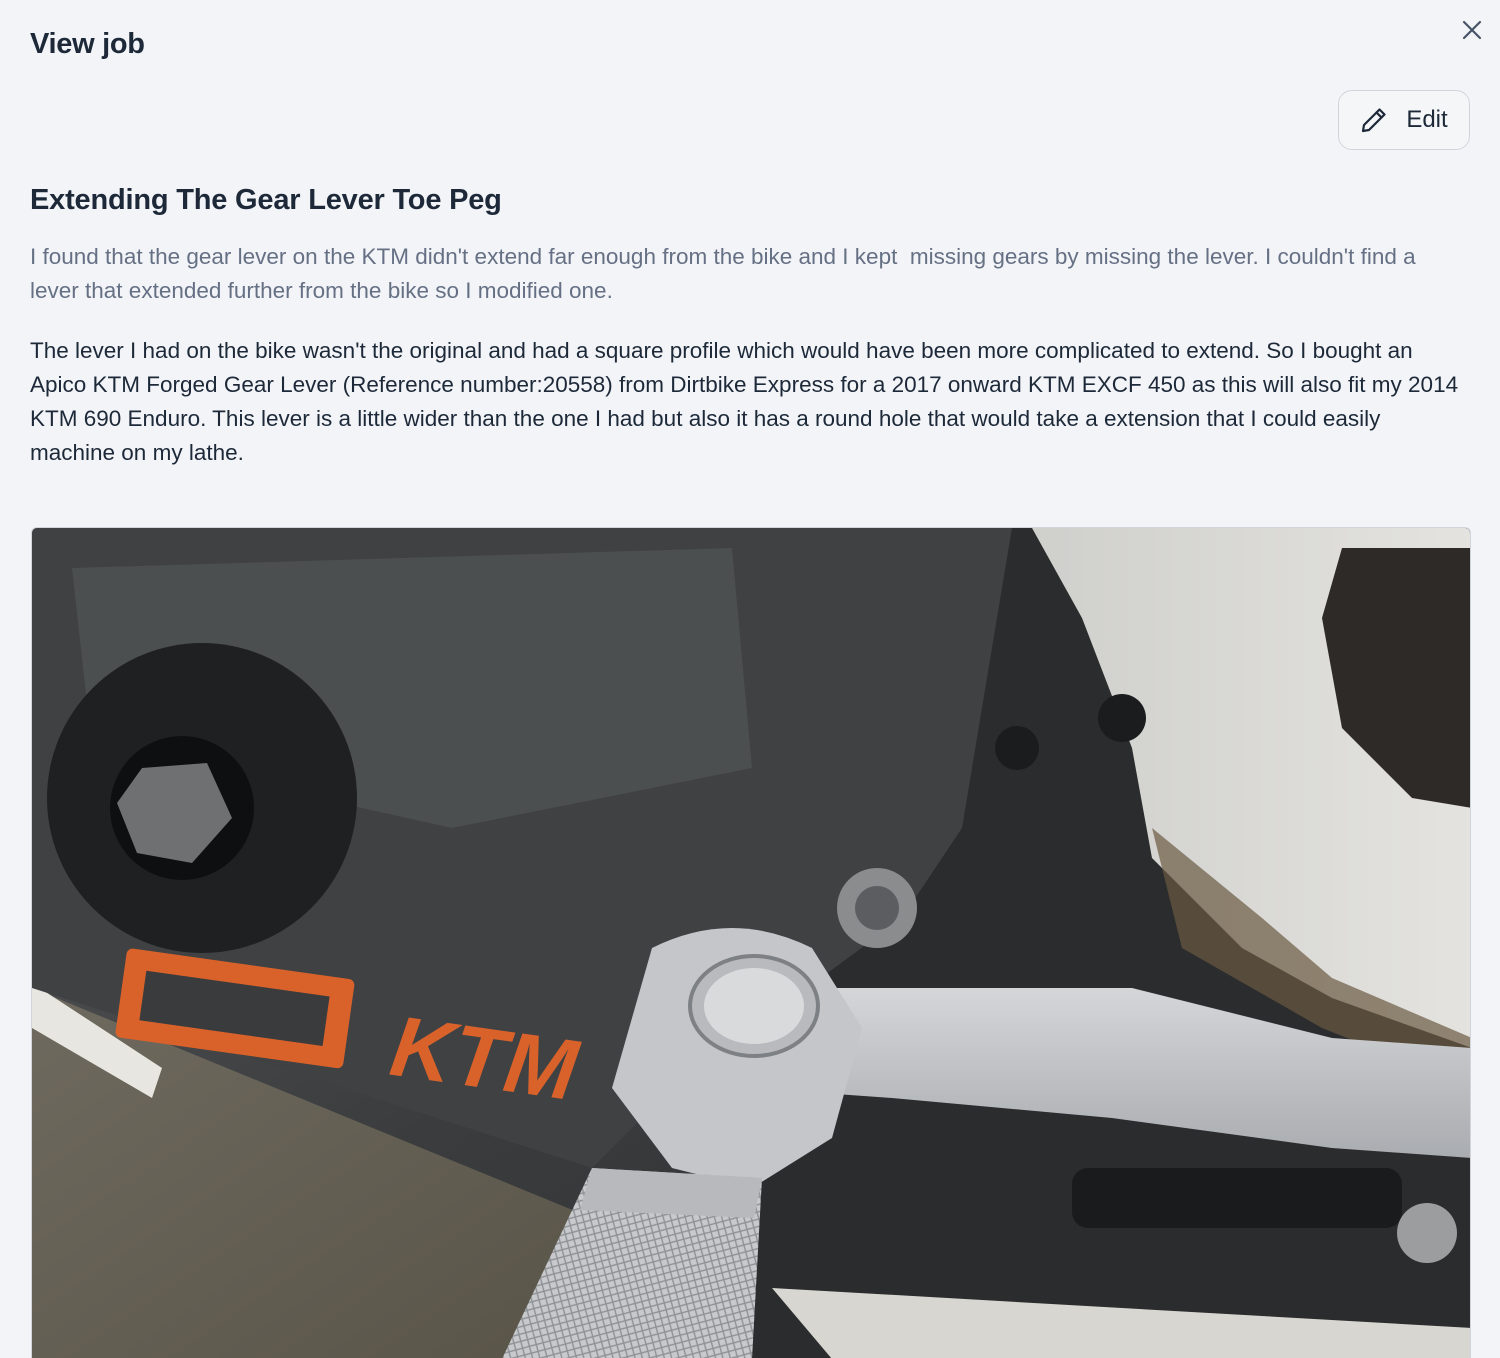 Image resolution: width=1500 pixels, height=1358 pixels. What do you see at coordinates (1374, 120) in the screenshot?
I see `pencil-icon` at bounding box center [1374, 120].